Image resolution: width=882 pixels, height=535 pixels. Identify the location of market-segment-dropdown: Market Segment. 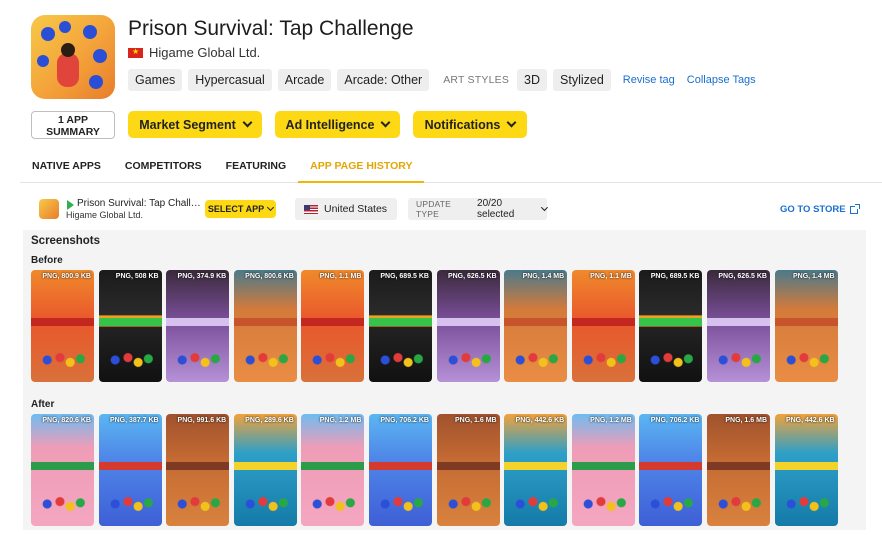
(195, 124).